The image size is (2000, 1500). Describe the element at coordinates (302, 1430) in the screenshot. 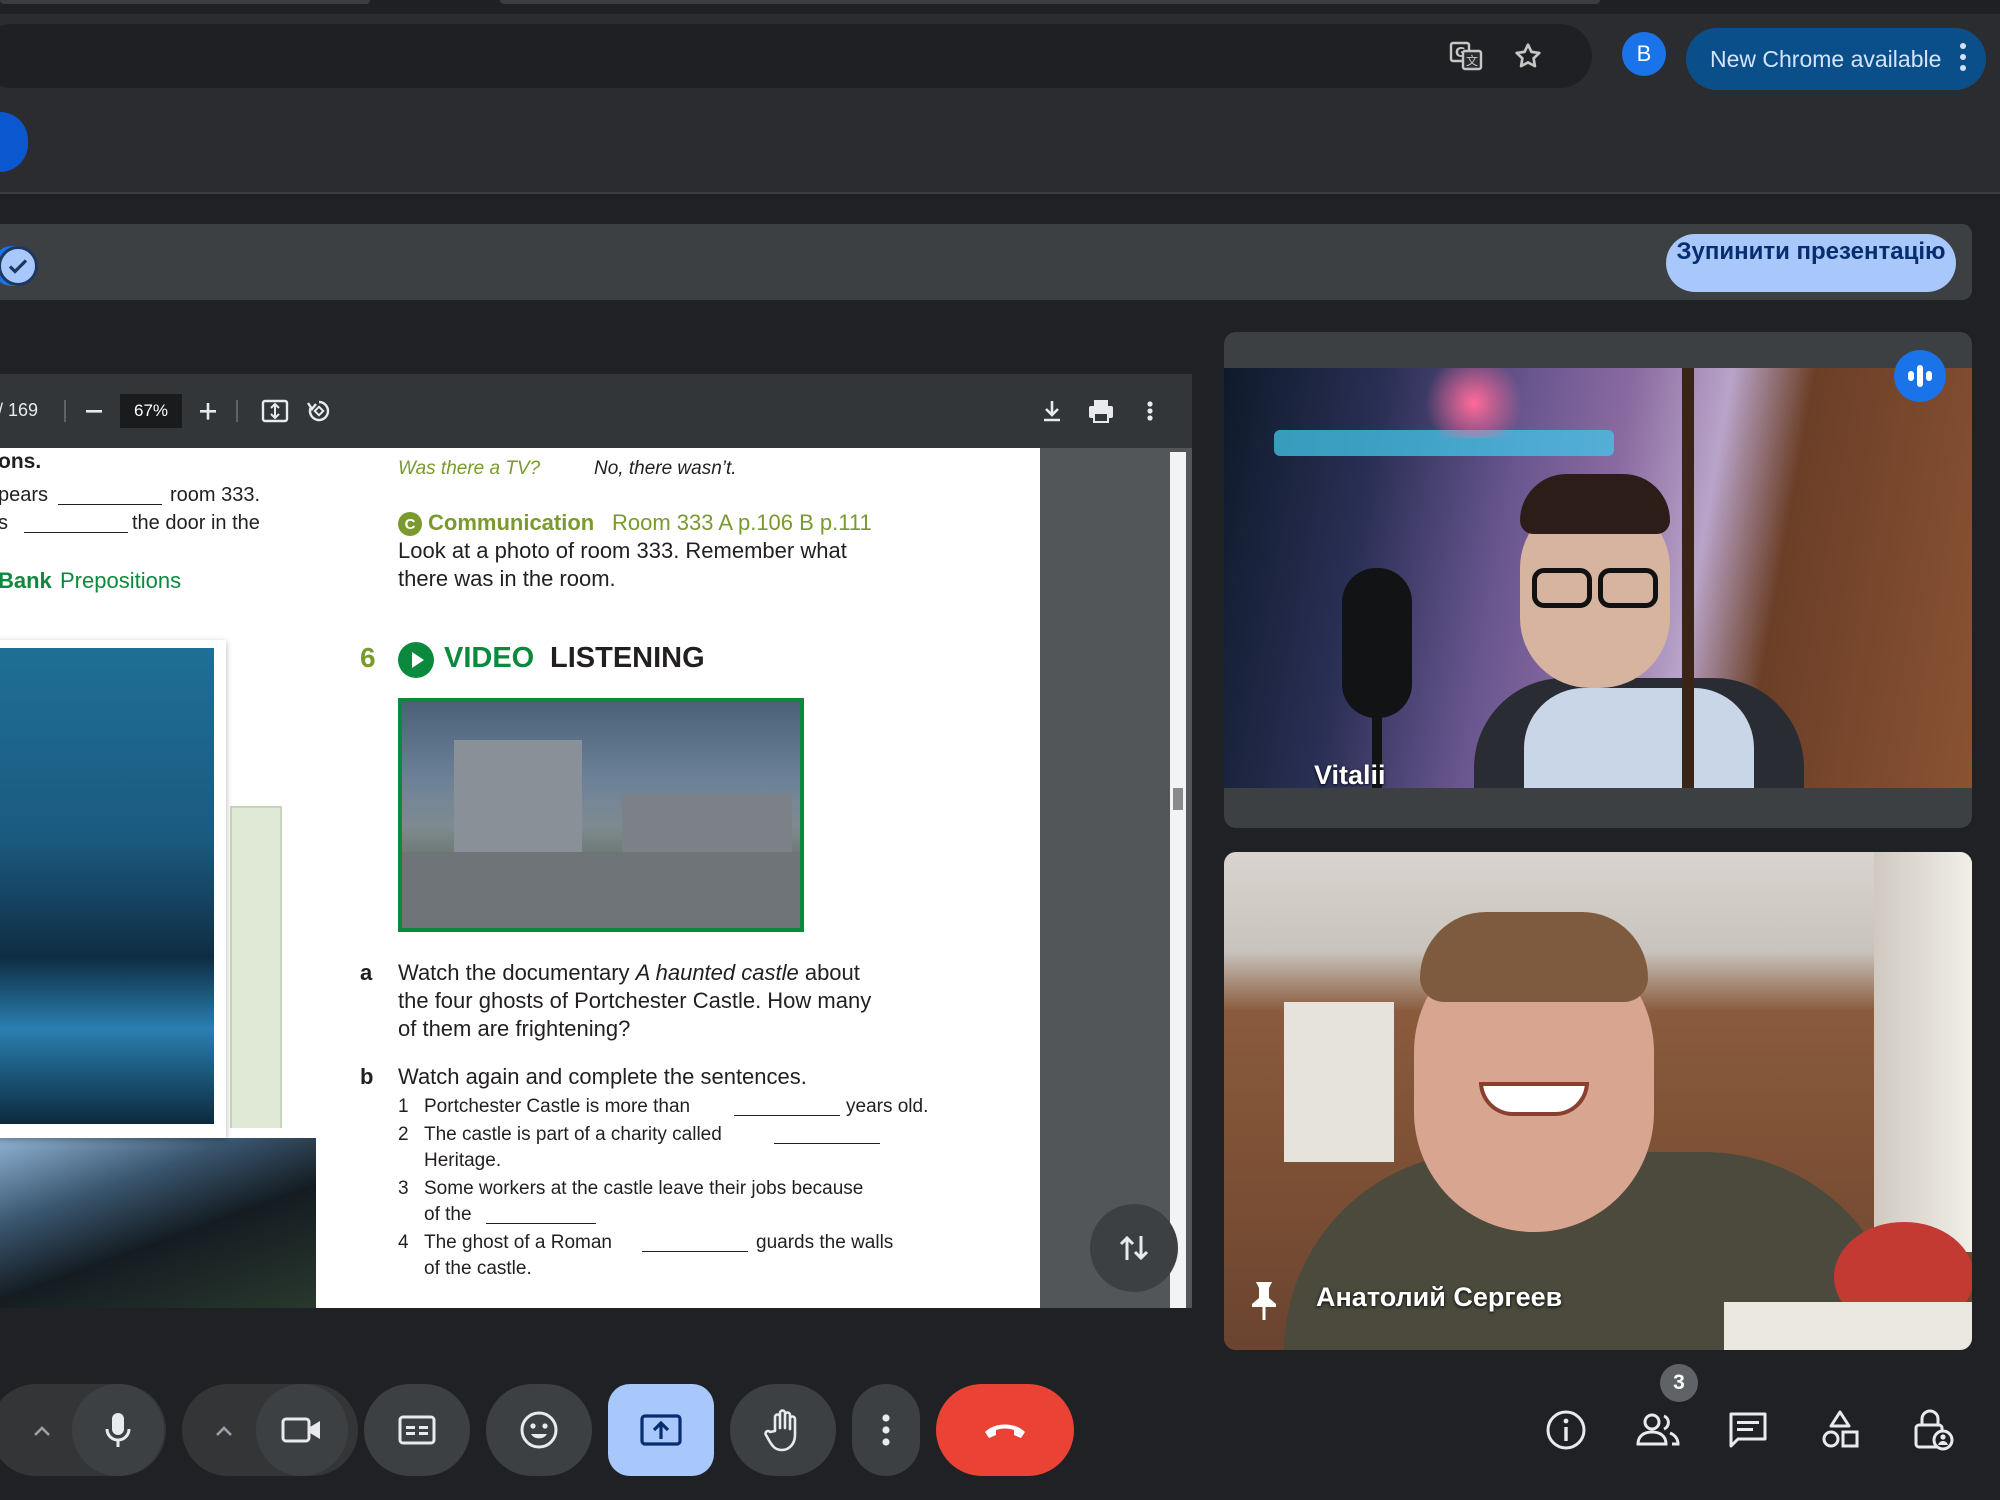

I see `camera-button` at that location.